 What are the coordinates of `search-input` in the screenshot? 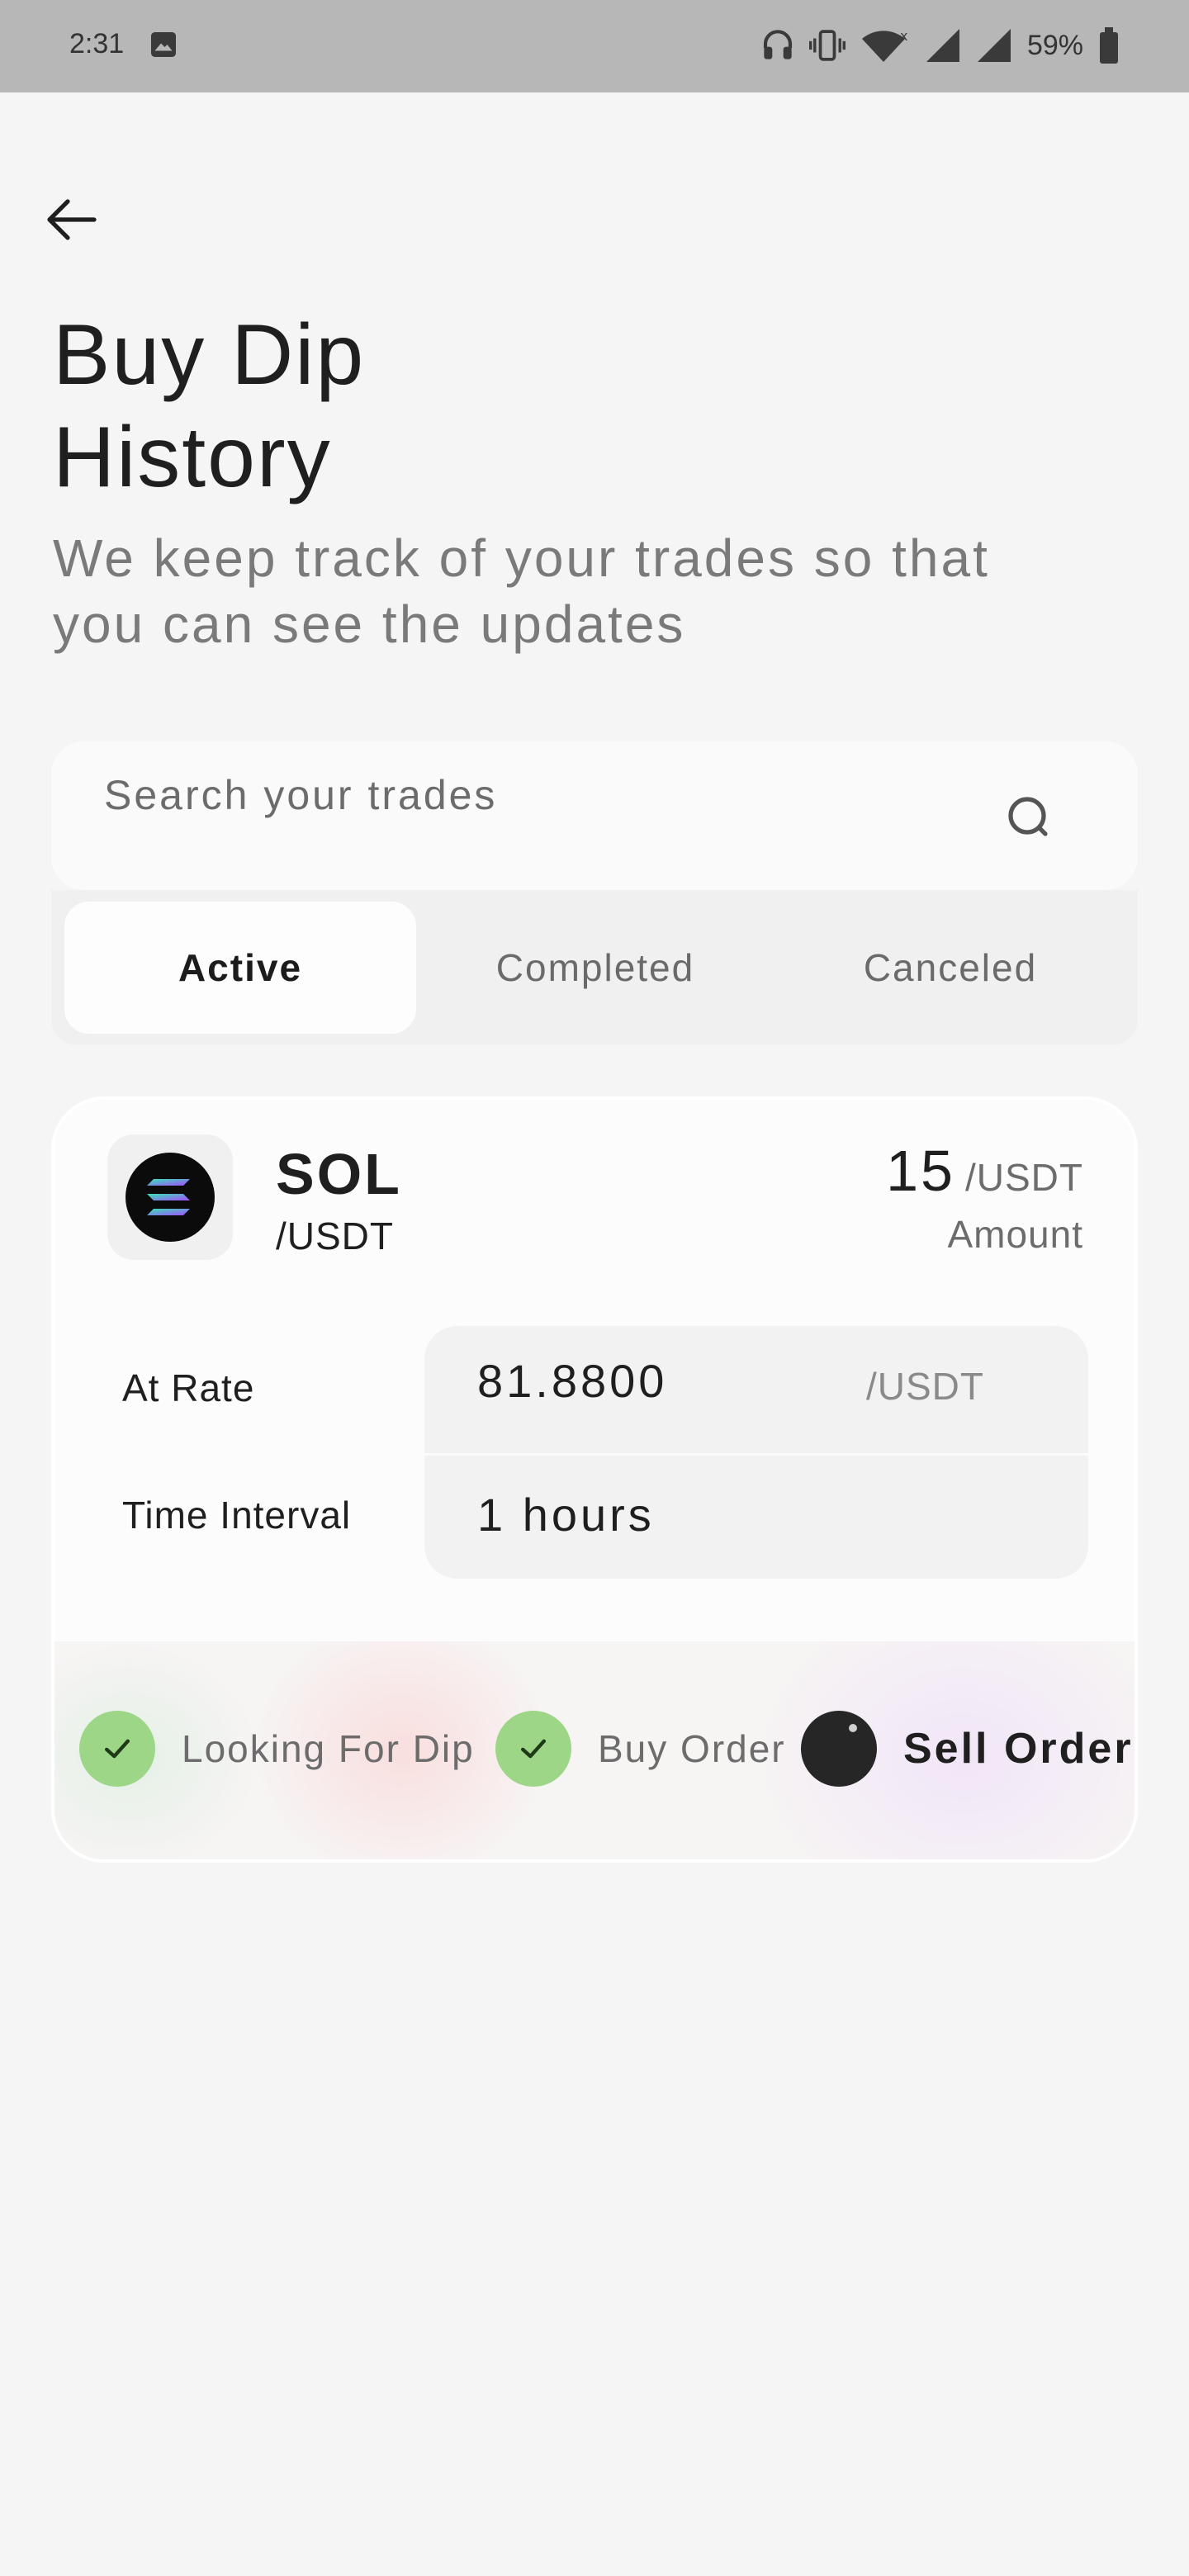 It's located at (541, 795).